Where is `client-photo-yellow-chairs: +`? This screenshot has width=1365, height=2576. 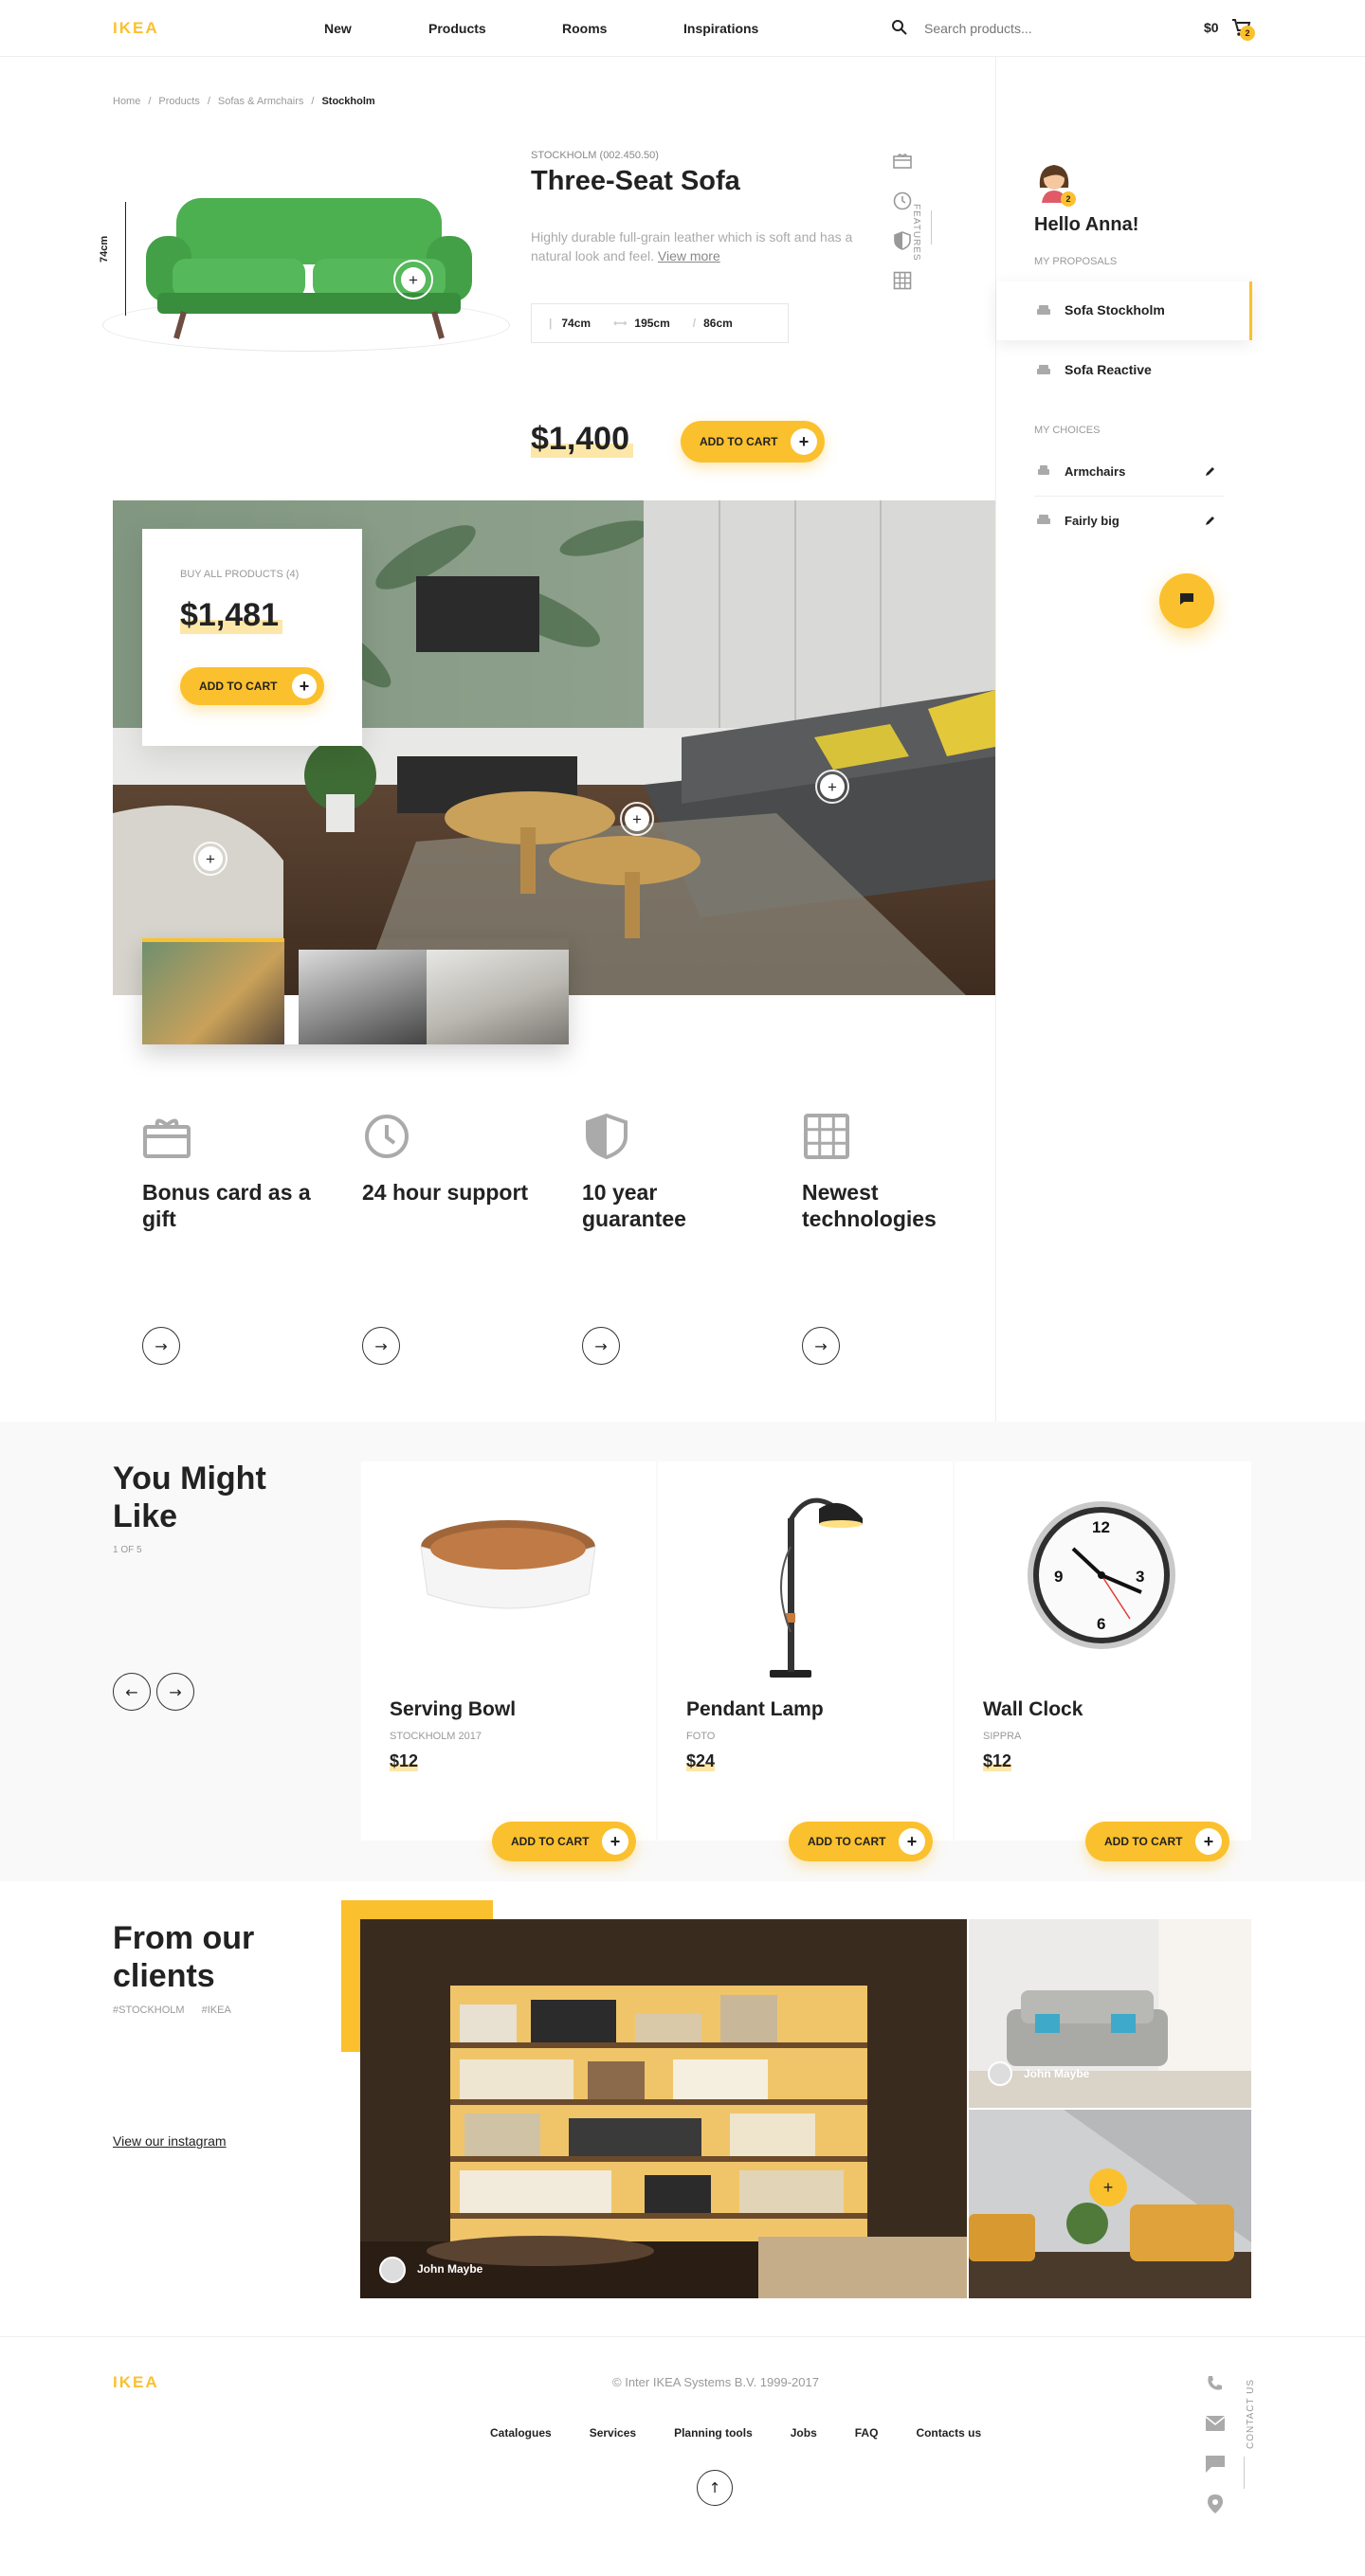
client-photo-yellow-chairs: + is located at coordinates (1110, 2204).